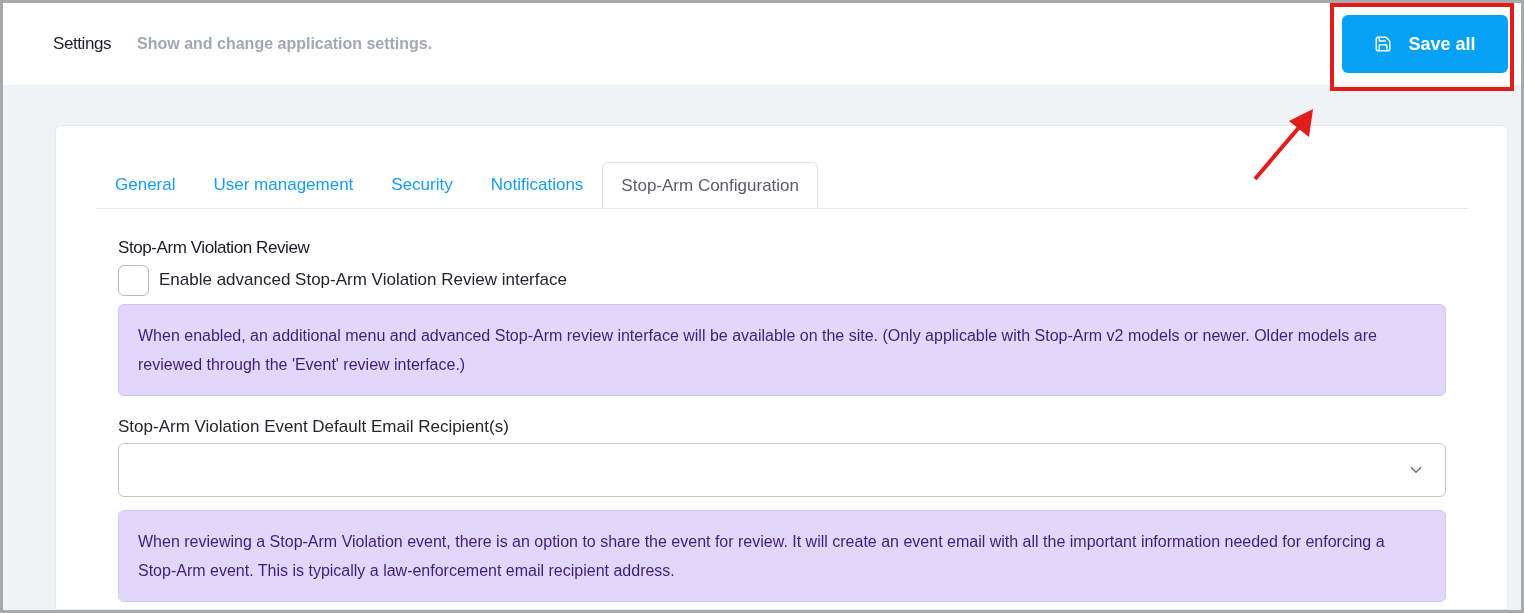 The height and width of the screenshot is (613, 1524). What do you see at coordinates (1425, 44) in the screenshot?
I see `save-all-button: Save all` at bounding box center [1425, 44].